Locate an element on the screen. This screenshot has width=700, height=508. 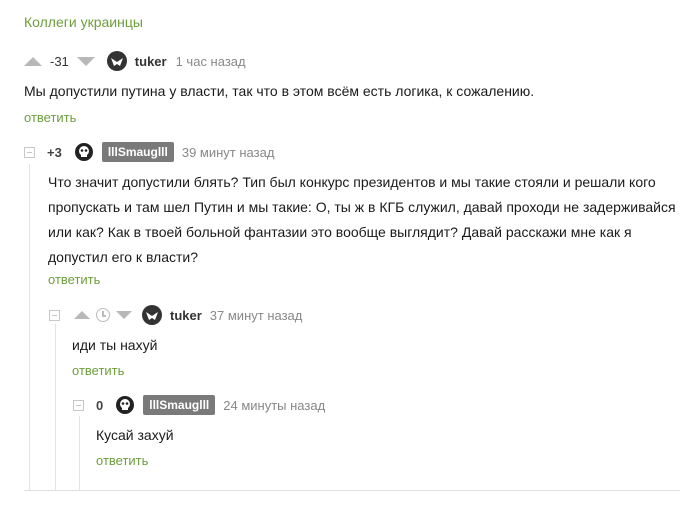
comment-4-header: 0 lllSmauglll 24 минуты назад is located at coordinates (199, 405).